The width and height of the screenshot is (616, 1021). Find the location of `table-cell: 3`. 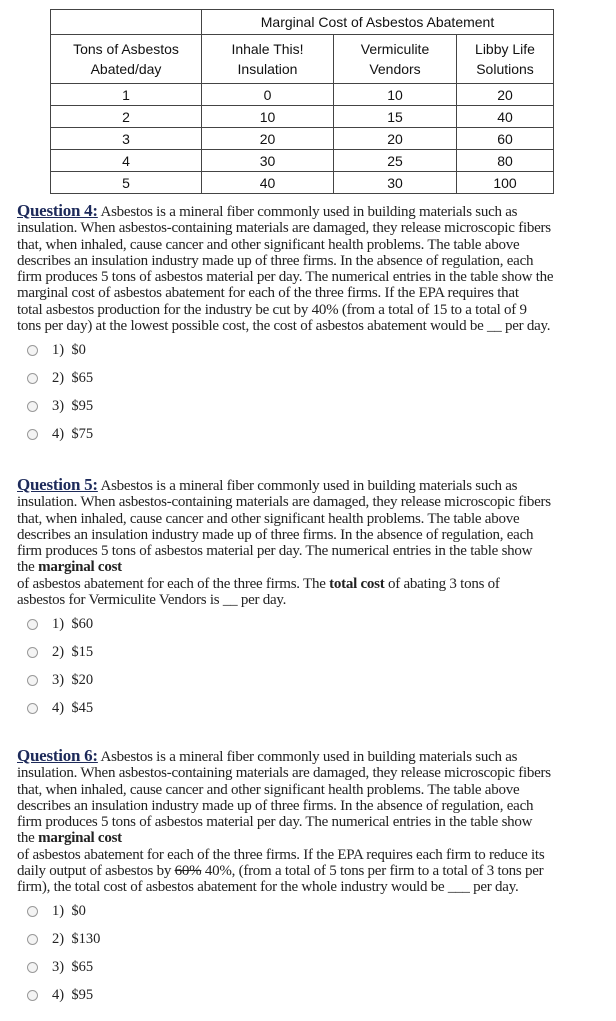

table-cell: 3 is located at coordinates (126, 138).